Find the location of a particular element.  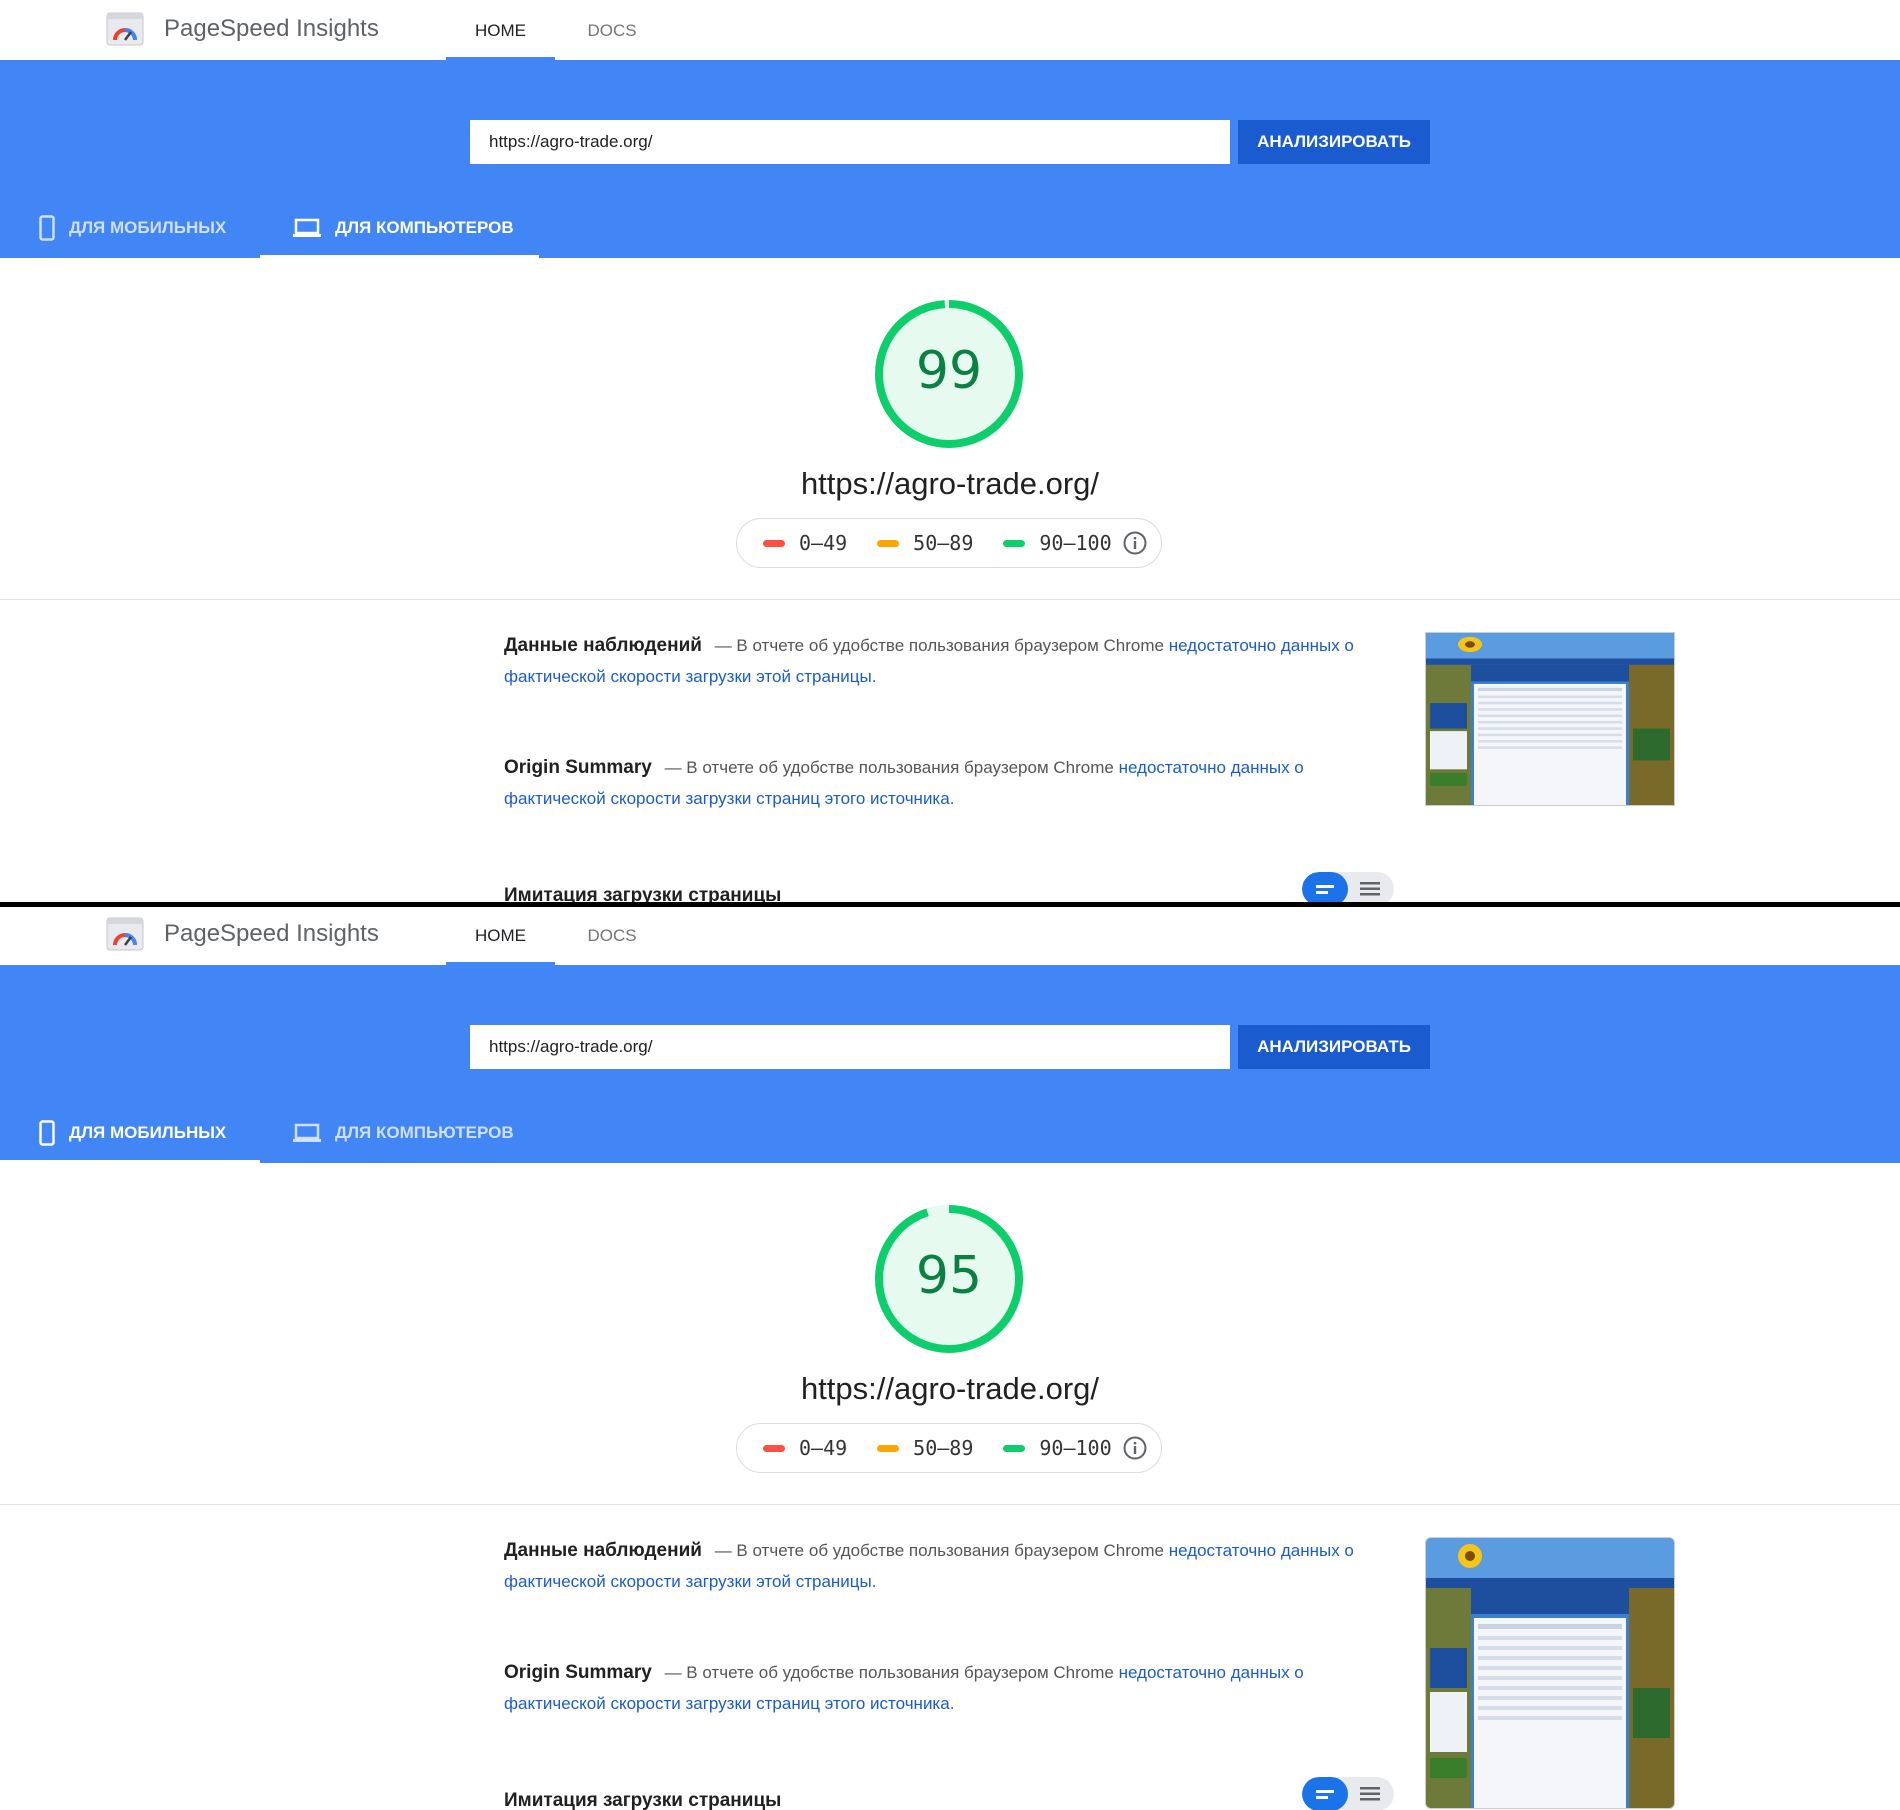

performance-score: 95 is located at coordinates (949, 1276).